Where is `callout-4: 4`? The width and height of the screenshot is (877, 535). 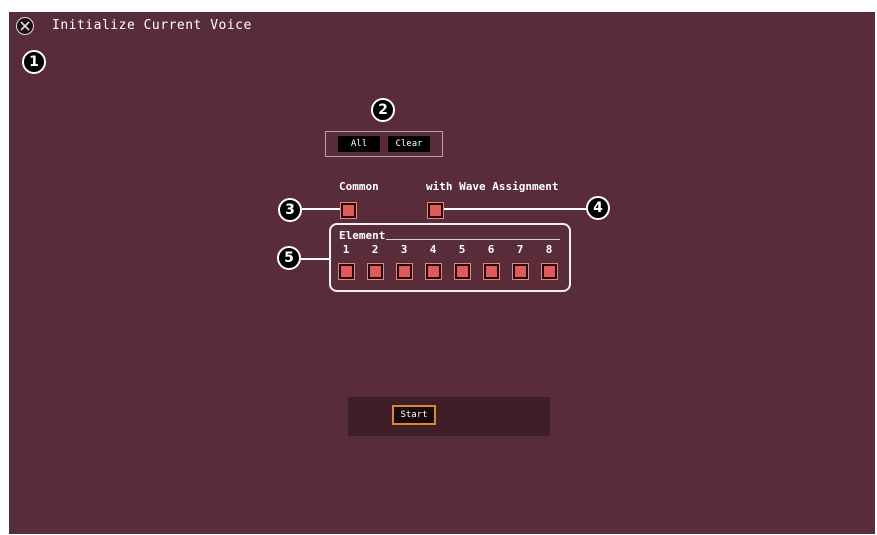
callout-4: 4 is located at coordinates (598, 208).